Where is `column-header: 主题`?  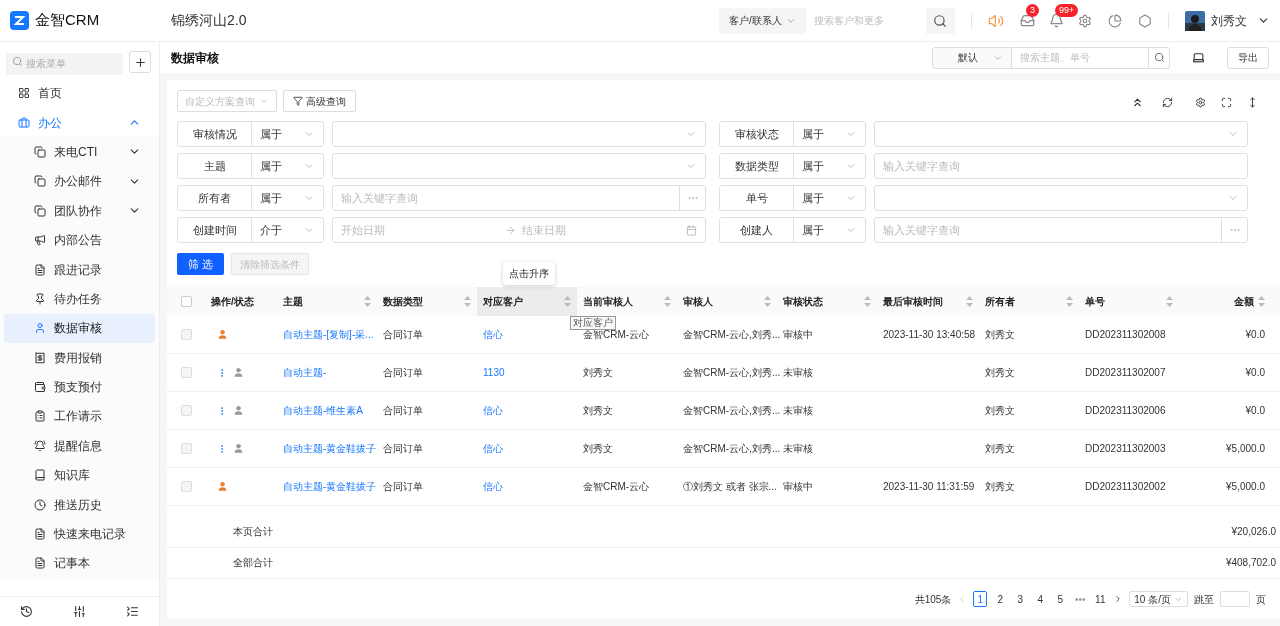
column-header: 主题 is located at coordinates (327, 301).